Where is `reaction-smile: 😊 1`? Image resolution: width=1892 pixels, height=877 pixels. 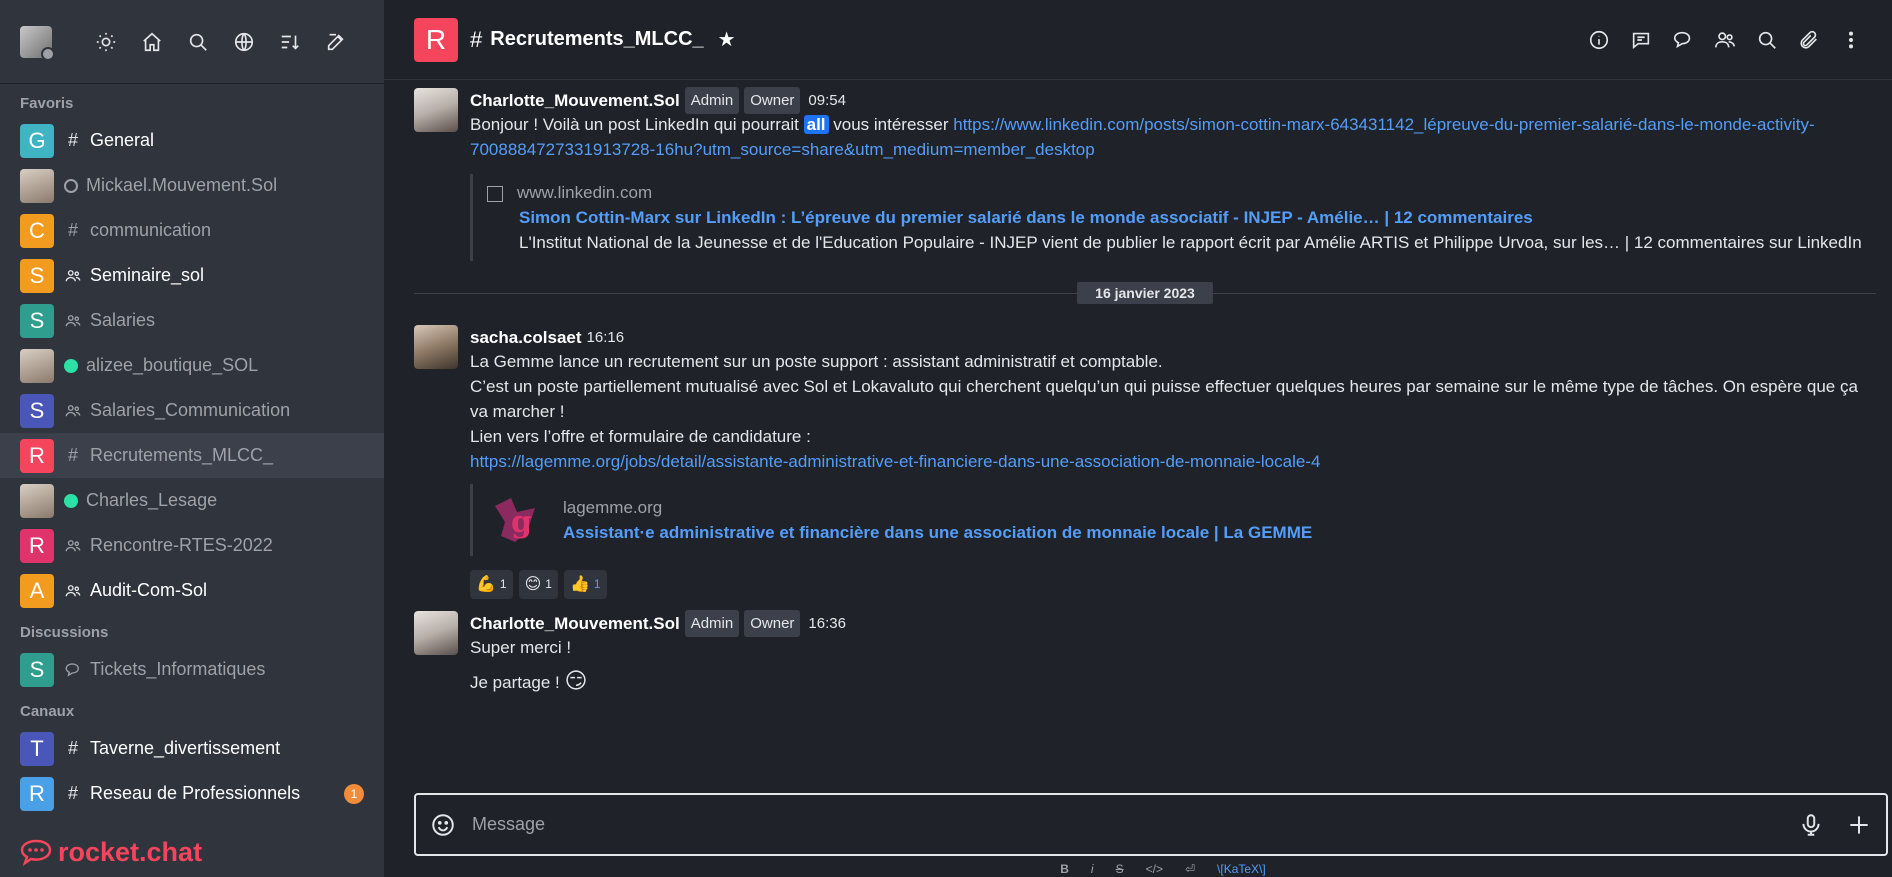 reaction-smile: 😊 1 is located at coordinates (538, 584).